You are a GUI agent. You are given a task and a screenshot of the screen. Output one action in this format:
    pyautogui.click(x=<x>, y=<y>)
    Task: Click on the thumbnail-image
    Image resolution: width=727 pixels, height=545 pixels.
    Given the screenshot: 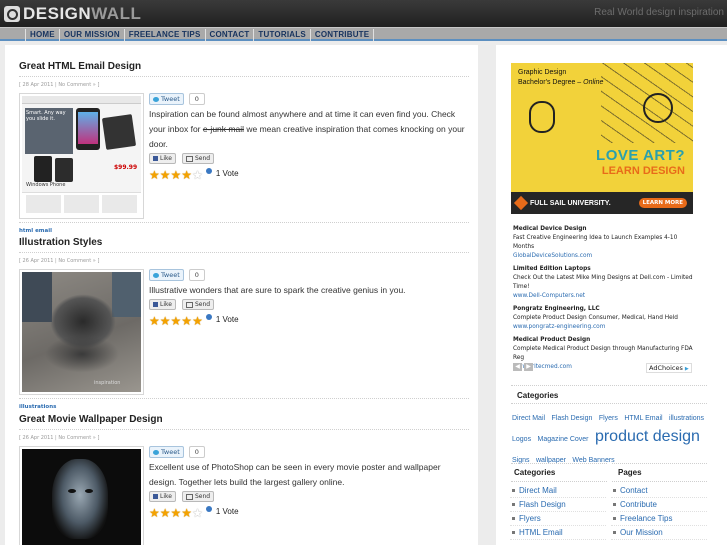 What is the action you would take?
    pyautogui.click(x=81, y=497)
    